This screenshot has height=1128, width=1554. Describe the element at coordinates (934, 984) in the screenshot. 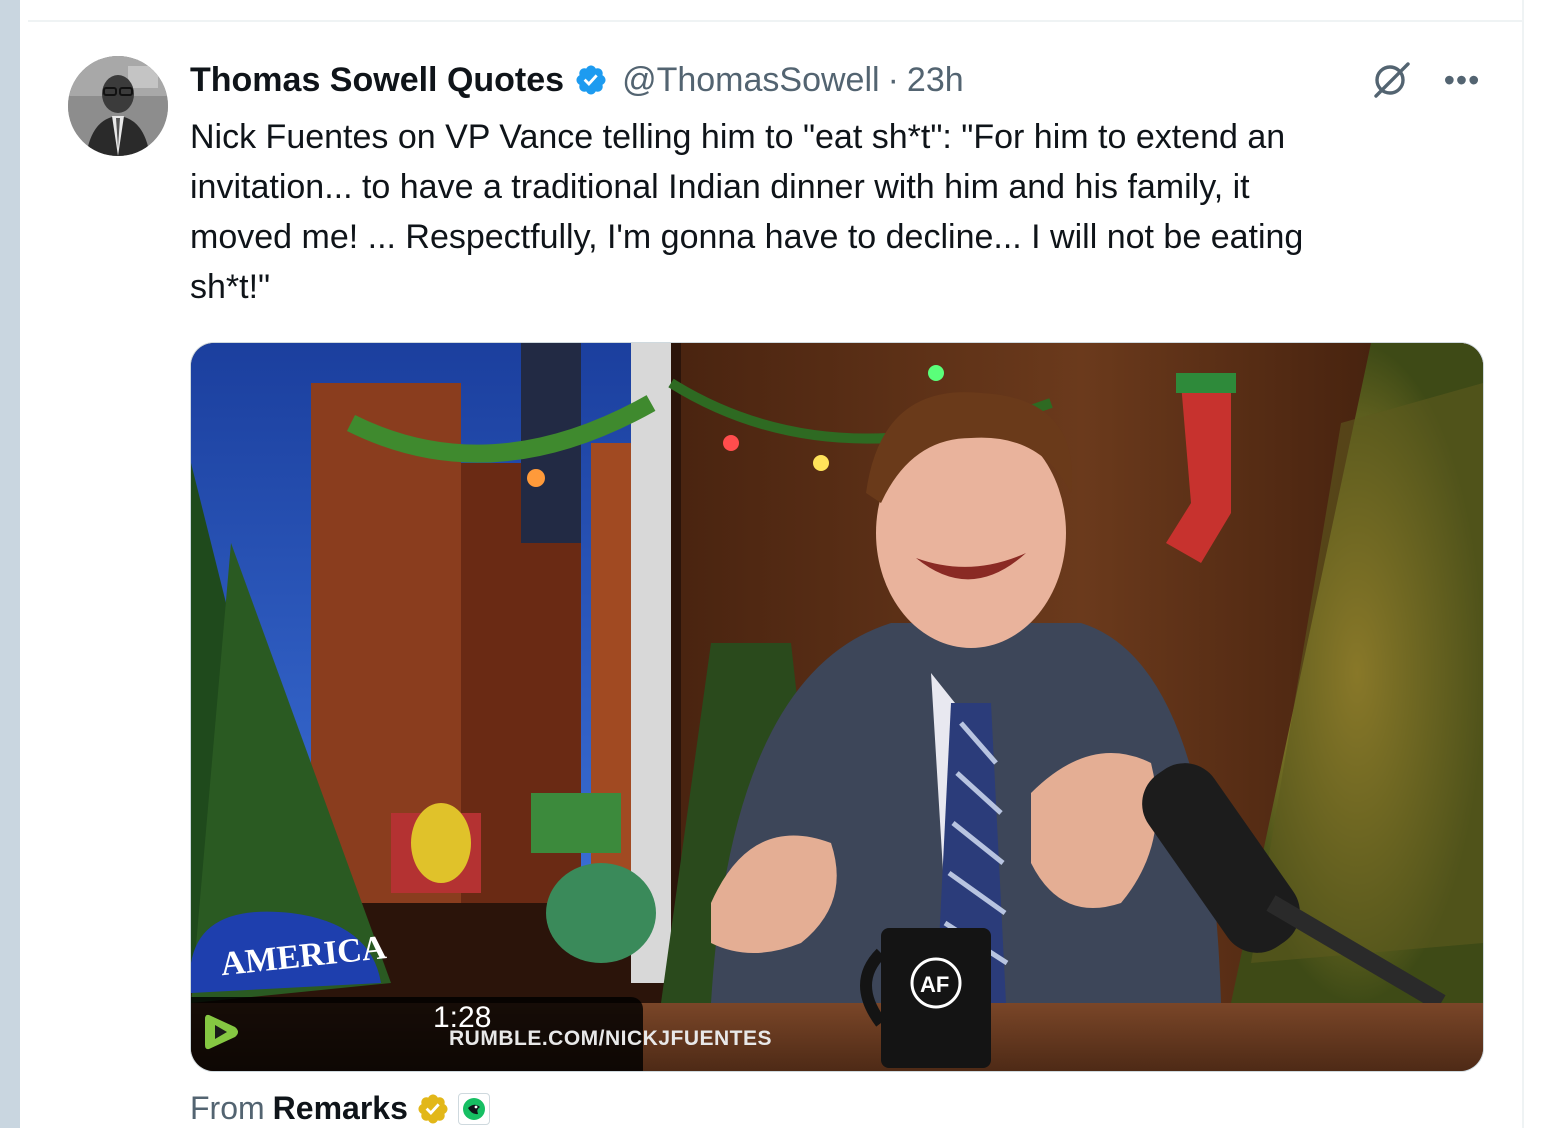

I see `mug-text: AF` at that location.